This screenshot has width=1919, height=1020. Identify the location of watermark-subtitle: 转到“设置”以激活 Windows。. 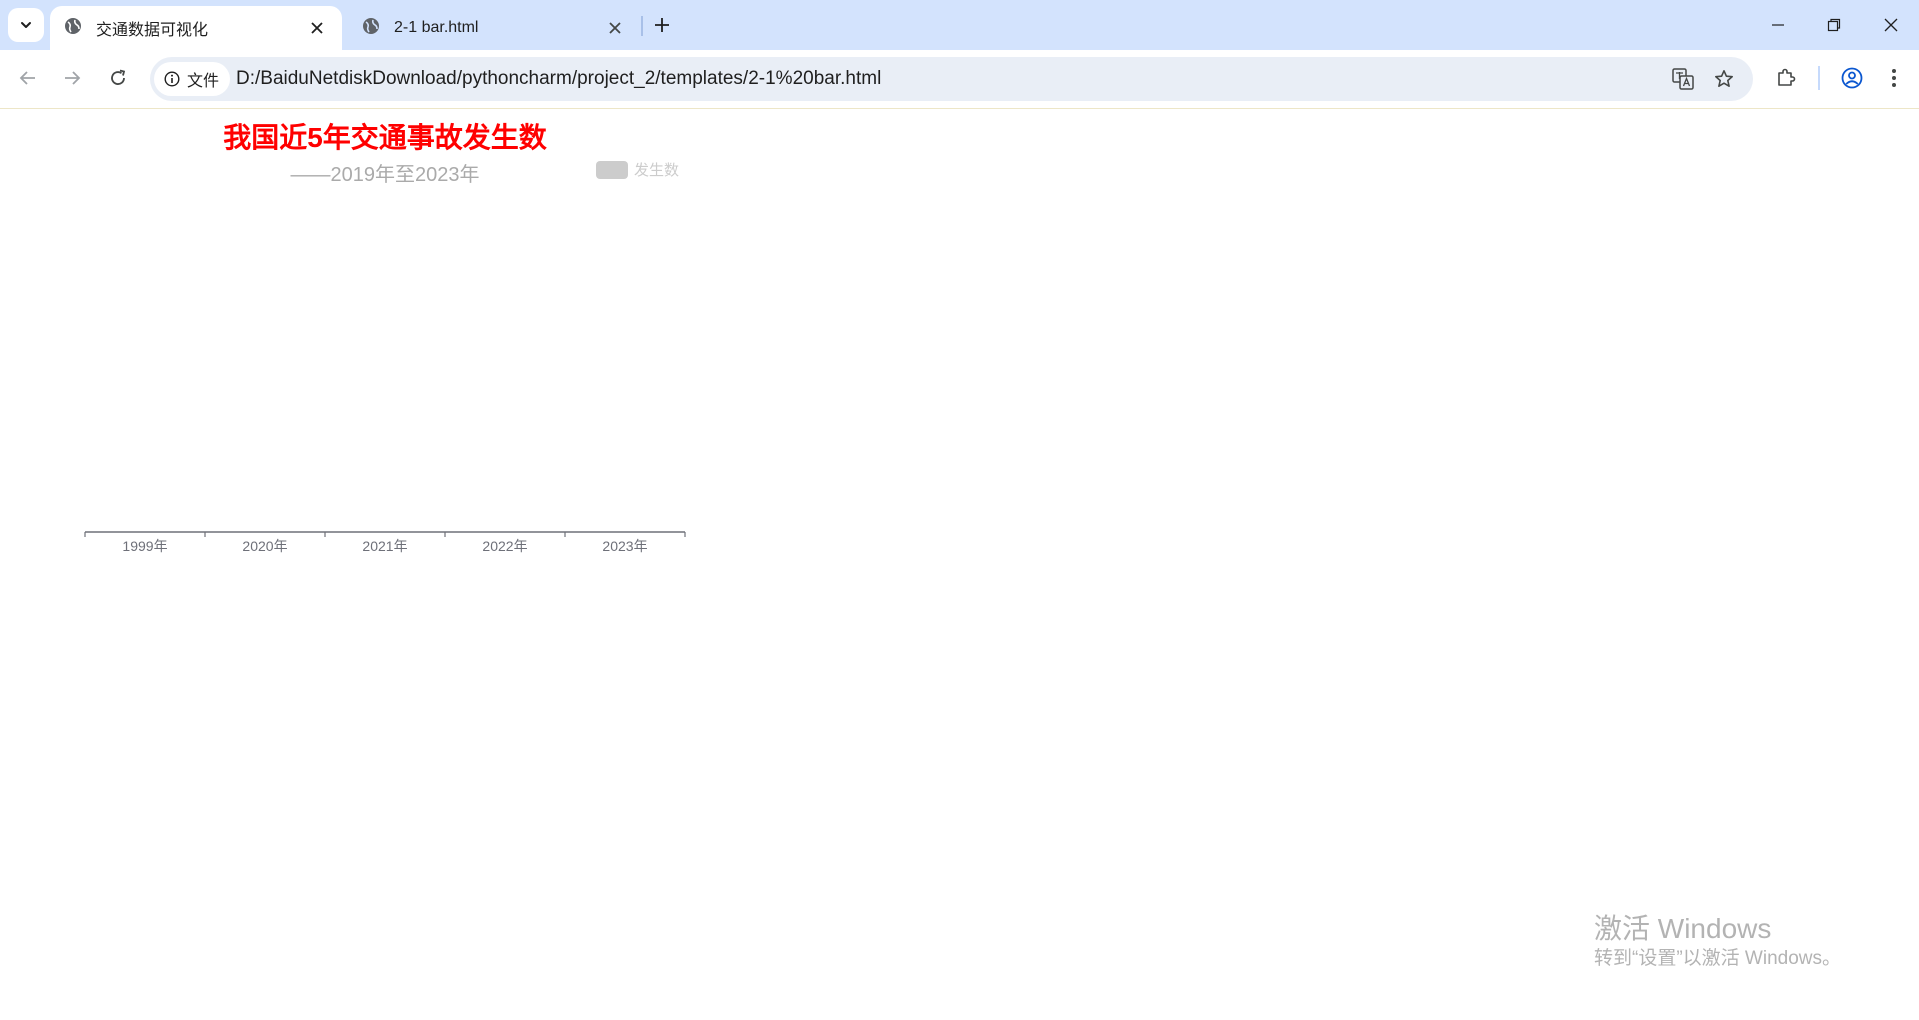
(1718, 958).